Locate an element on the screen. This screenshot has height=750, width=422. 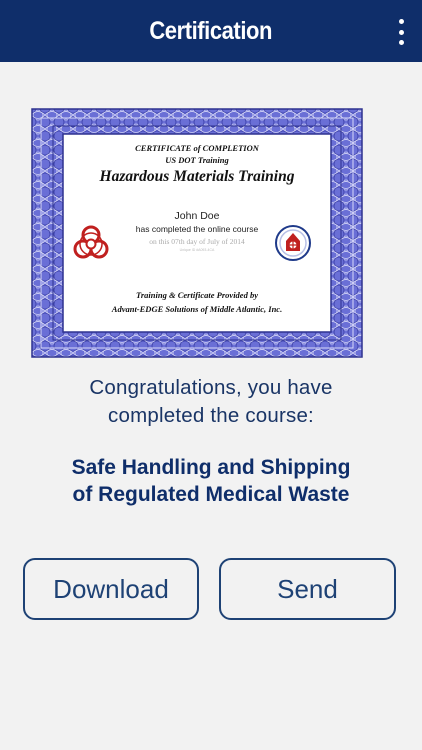
seal-icon is located at coordinates (293, 243).